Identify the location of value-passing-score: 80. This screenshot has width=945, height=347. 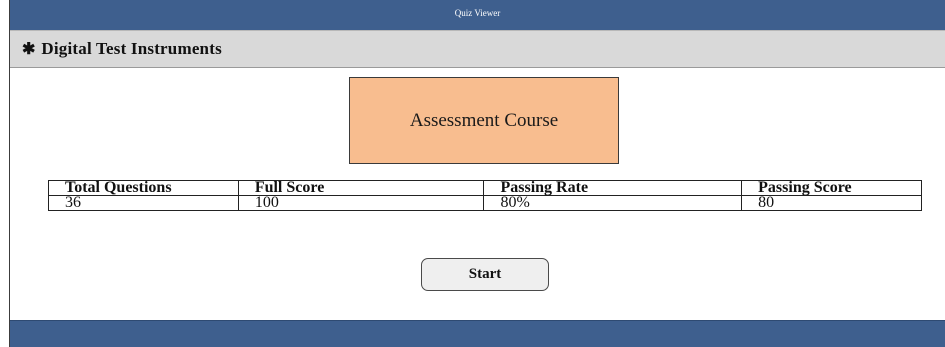
(831, 203).